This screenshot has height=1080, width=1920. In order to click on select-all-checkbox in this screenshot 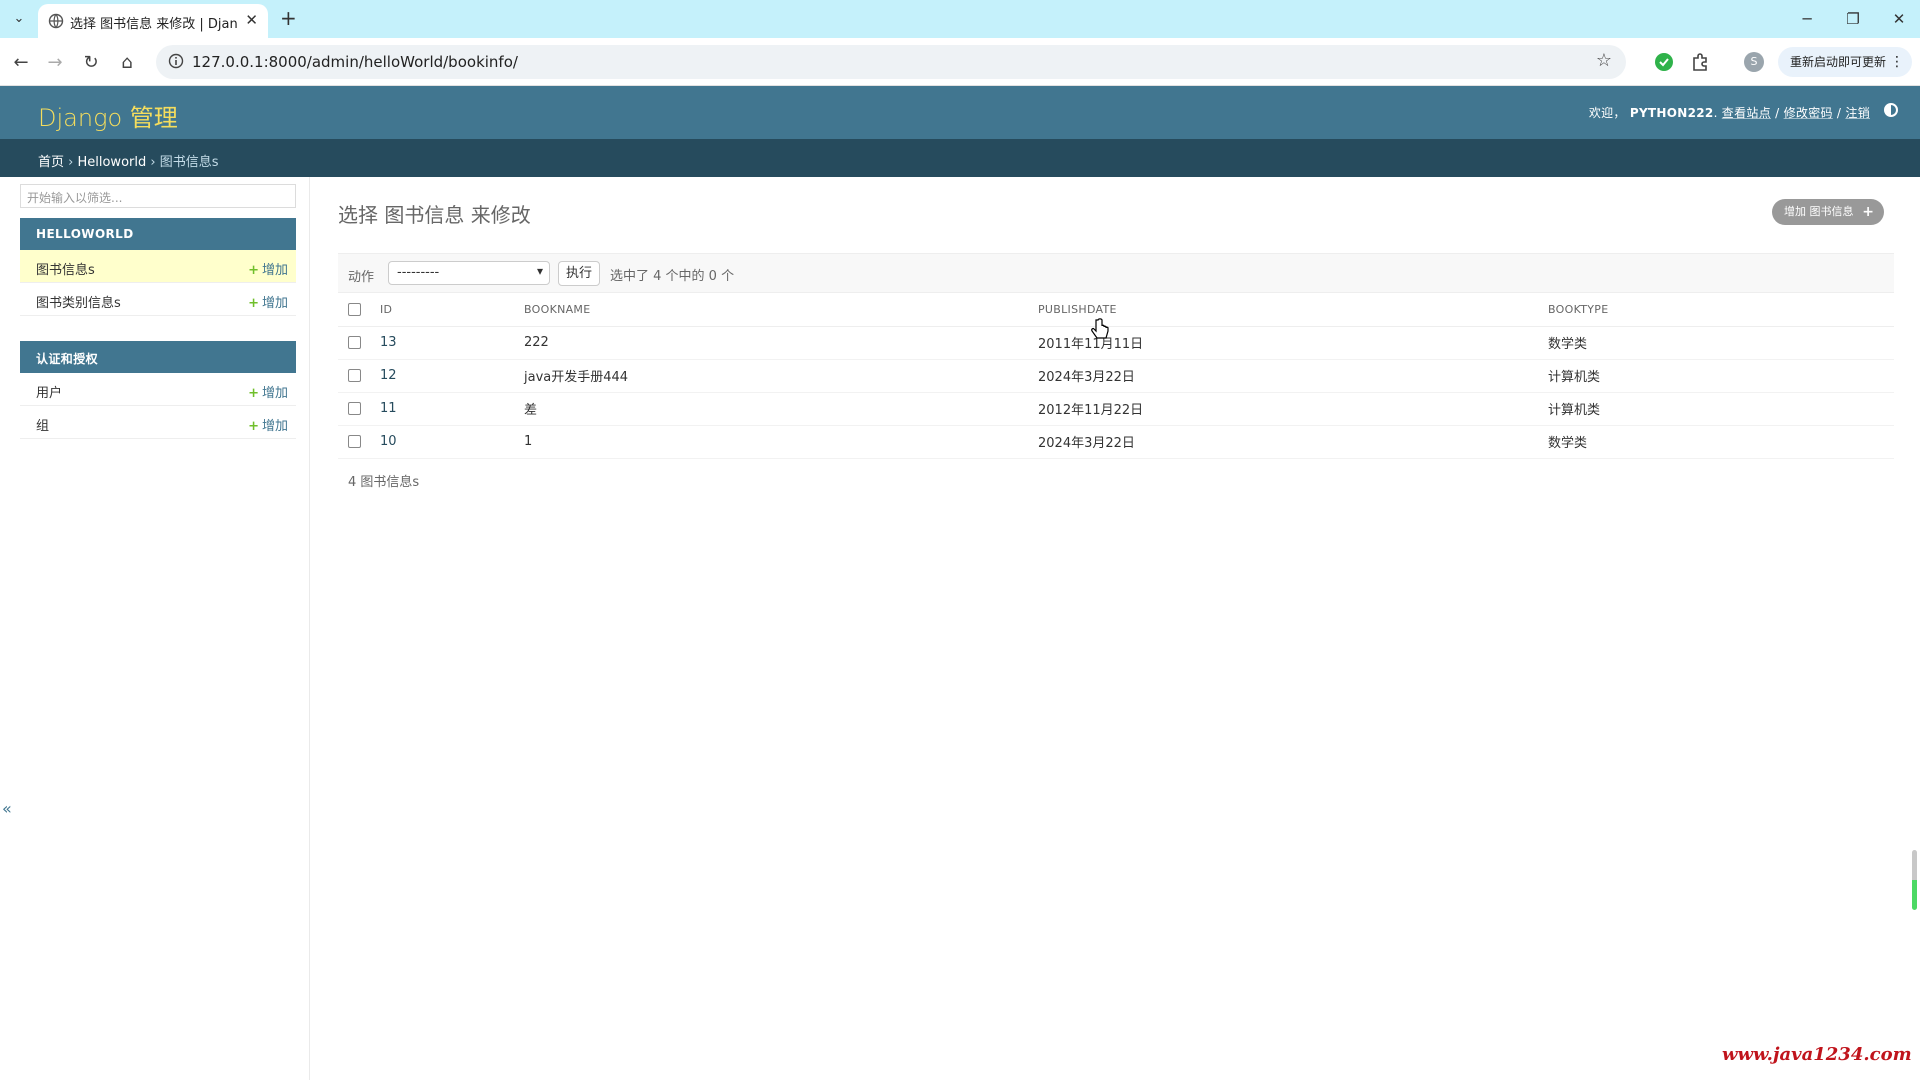, I will do `click(354, 309)`.